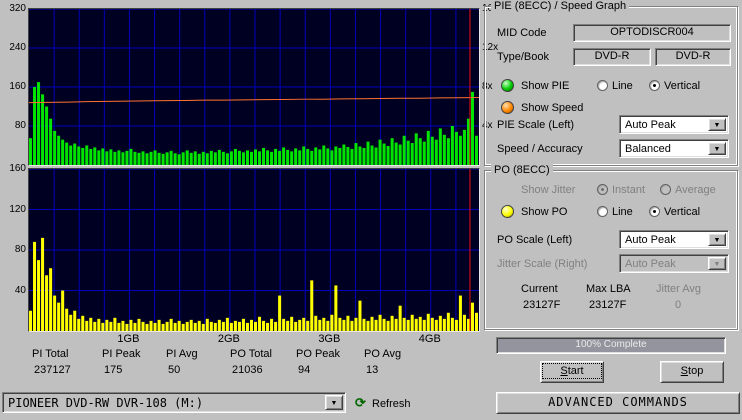  Describe the element at coordinates (304, 370) in the screenshot. I see `stat-value: 94` at that location.